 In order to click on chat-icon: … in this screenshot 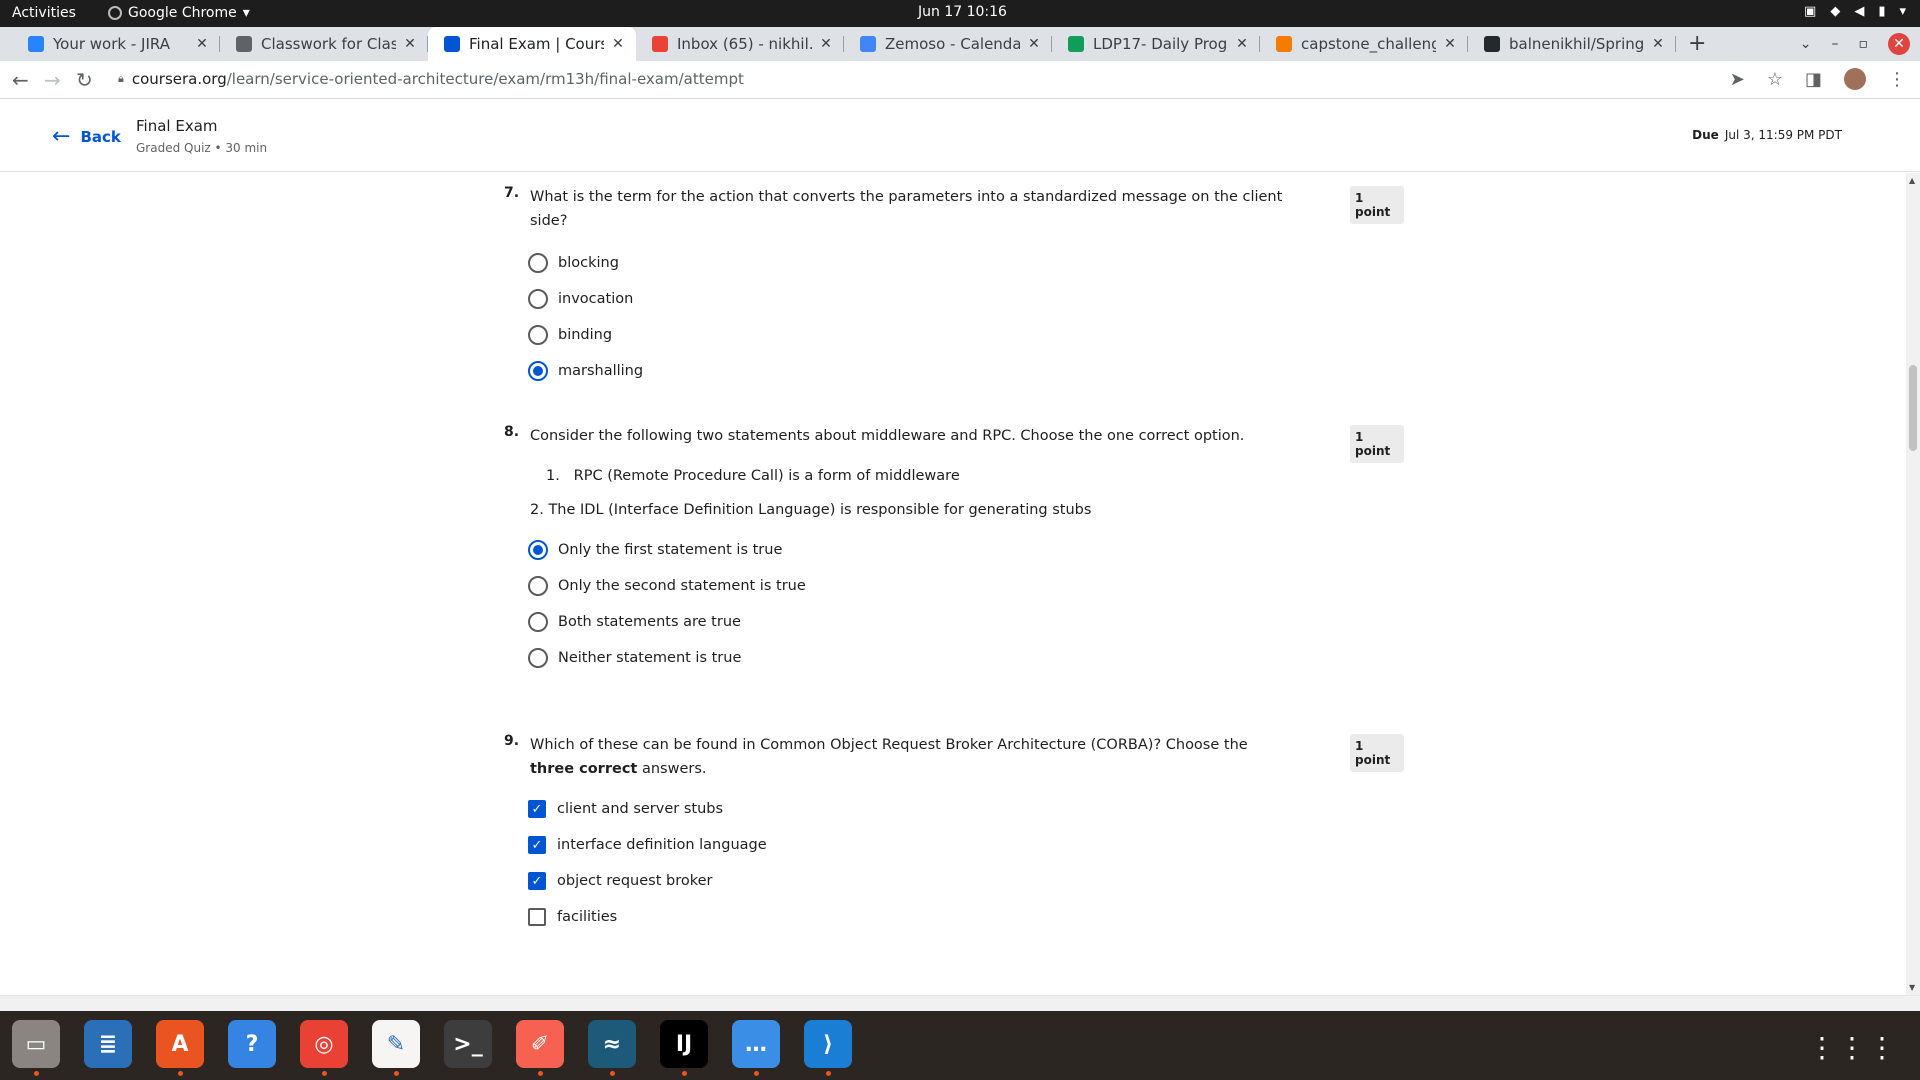, I will do `click(756, 1048)`.